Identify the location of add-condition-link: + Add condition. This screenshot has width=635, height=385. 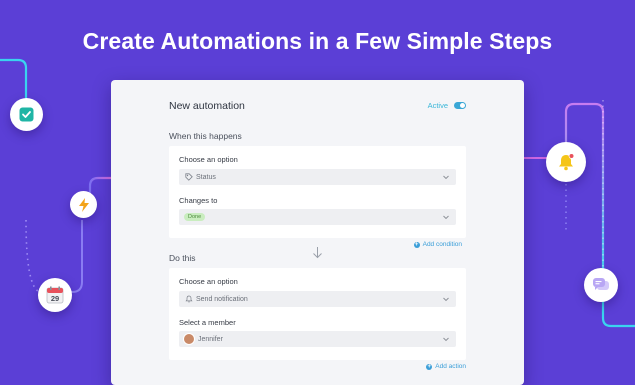
(437, 244).